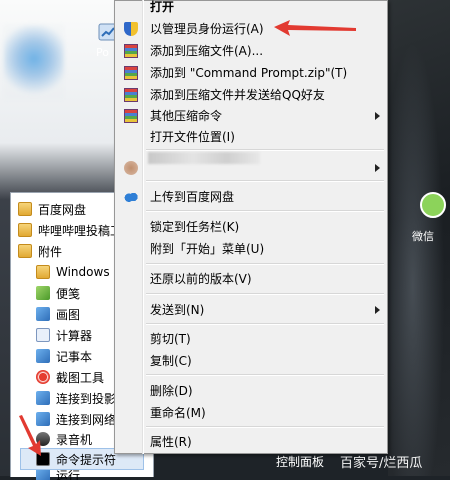 This screenshot has height=480, width=450. I want to click on menu-delete: 删除(D), so click(251, 390).